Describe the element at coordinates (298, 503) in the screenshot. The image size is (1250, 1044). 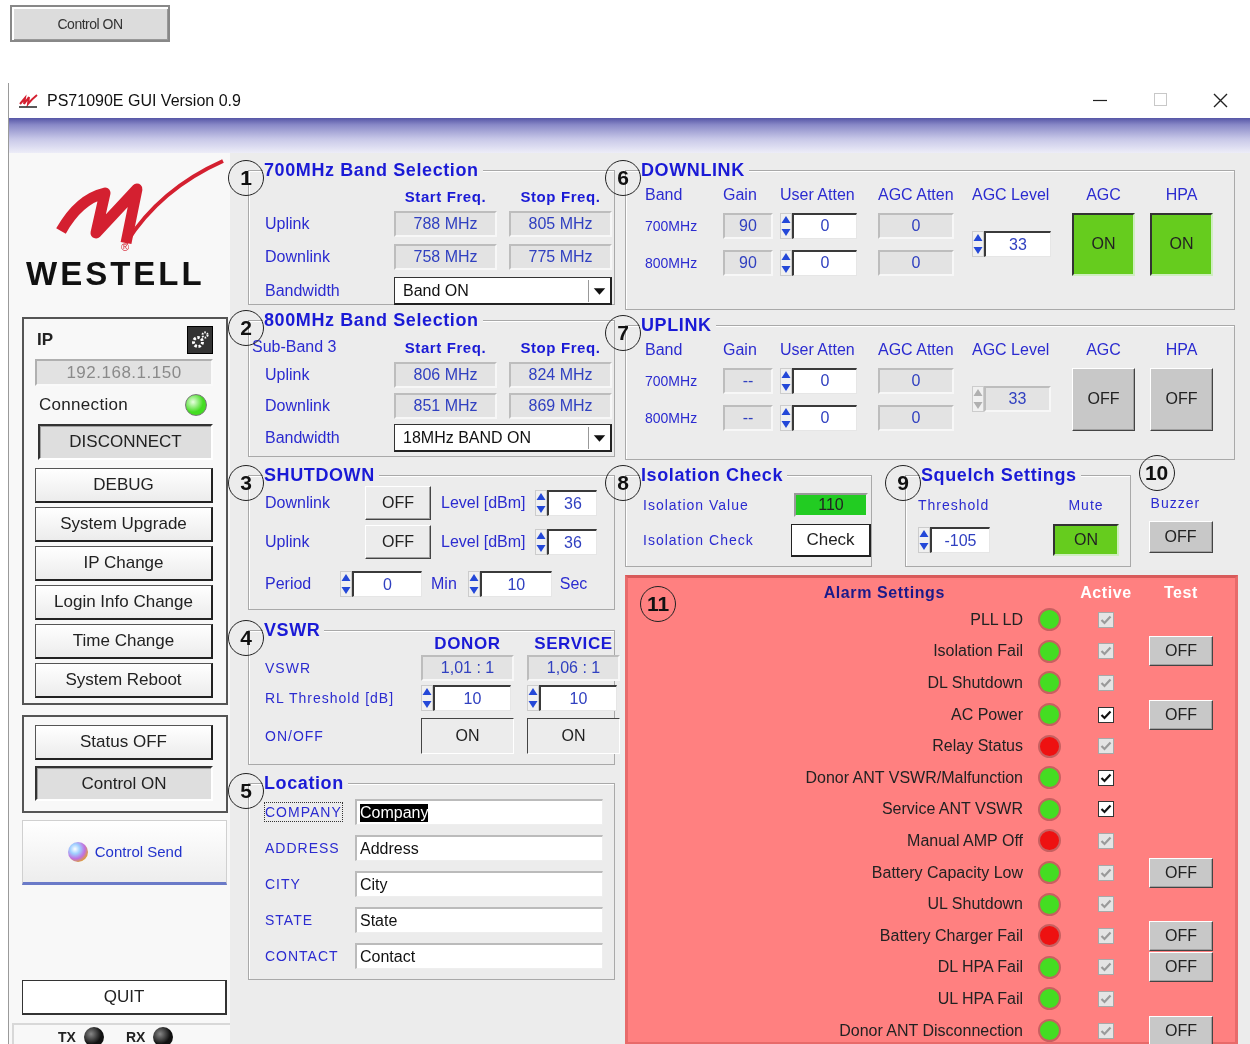
I see `row-label: Downlink` at that location.